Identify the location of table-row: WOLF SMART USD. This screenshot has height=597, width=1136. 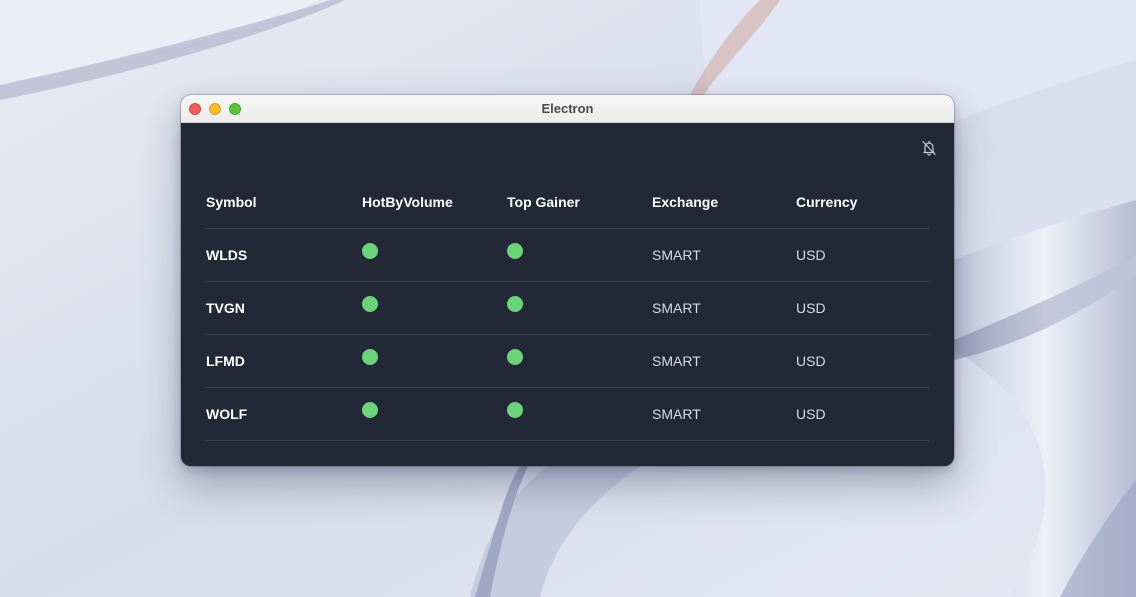
(567, 414).